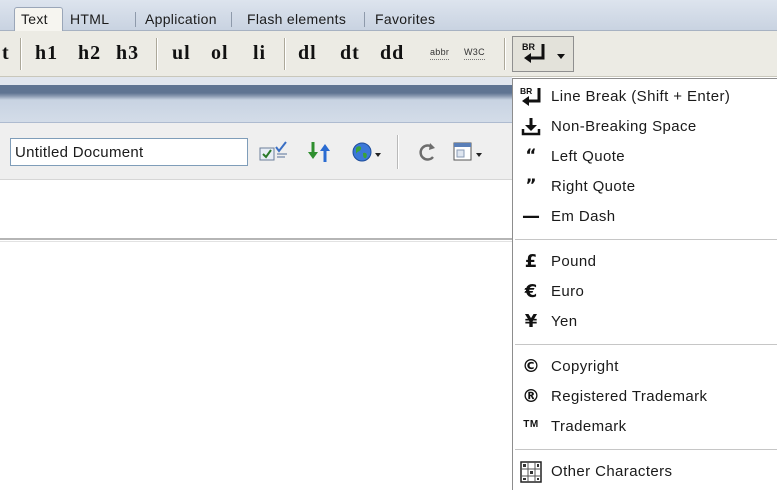 Image resolution: width=777 pixels, height=490 pixels. Describe the element at coordinates (568, 291) in the screenshot. I see `menu-item-label: Euro` at that location.